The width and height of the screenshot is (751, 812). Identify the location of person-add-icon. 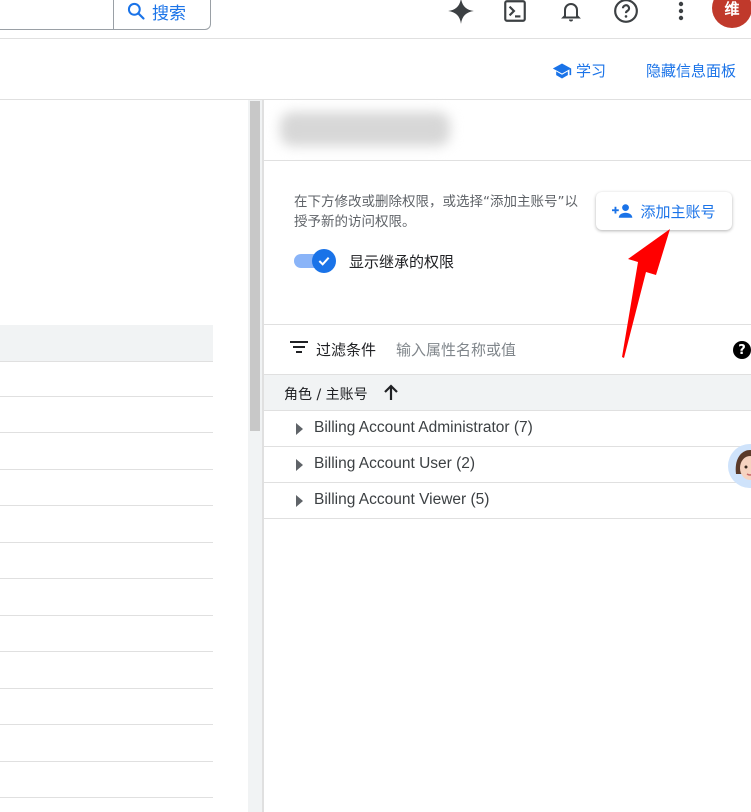
(622, 211).